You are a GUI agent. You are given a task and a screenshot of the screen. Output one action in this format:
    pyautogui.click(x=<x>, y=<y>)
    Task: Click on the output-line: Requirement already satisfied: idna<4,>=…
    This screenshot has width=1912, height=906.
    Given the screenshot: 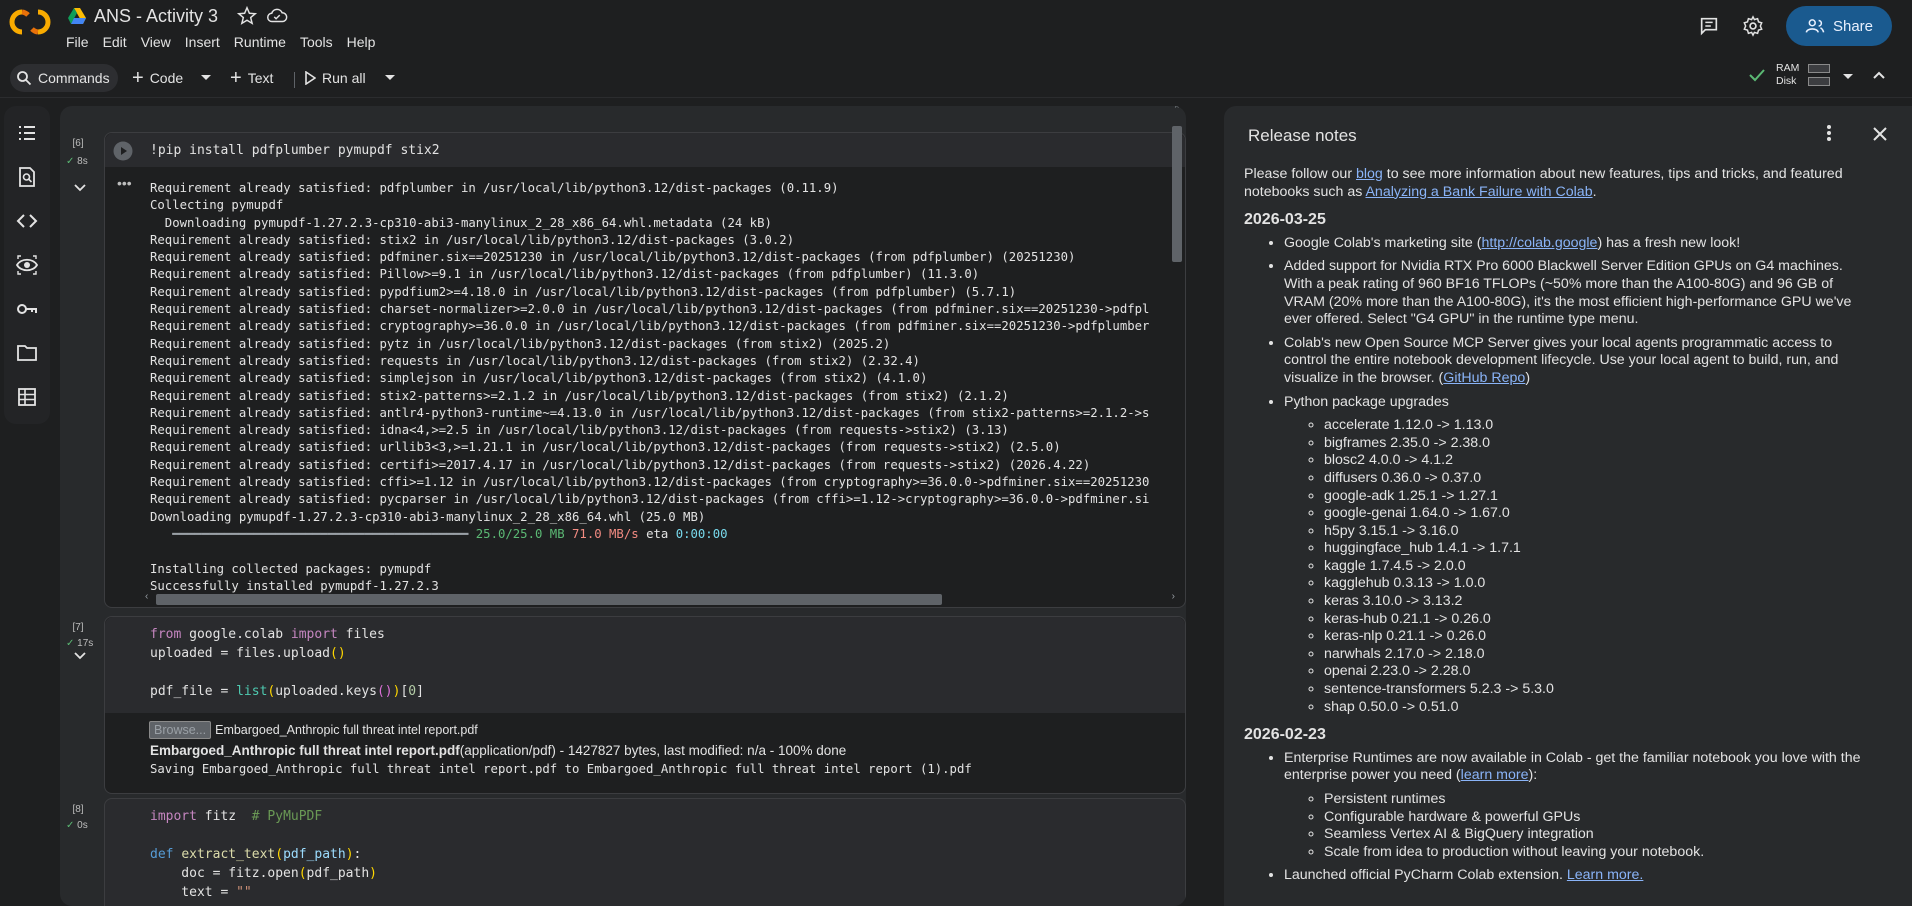 What is the action you would take?
    pyautogui.click(x=579, y=430)
    